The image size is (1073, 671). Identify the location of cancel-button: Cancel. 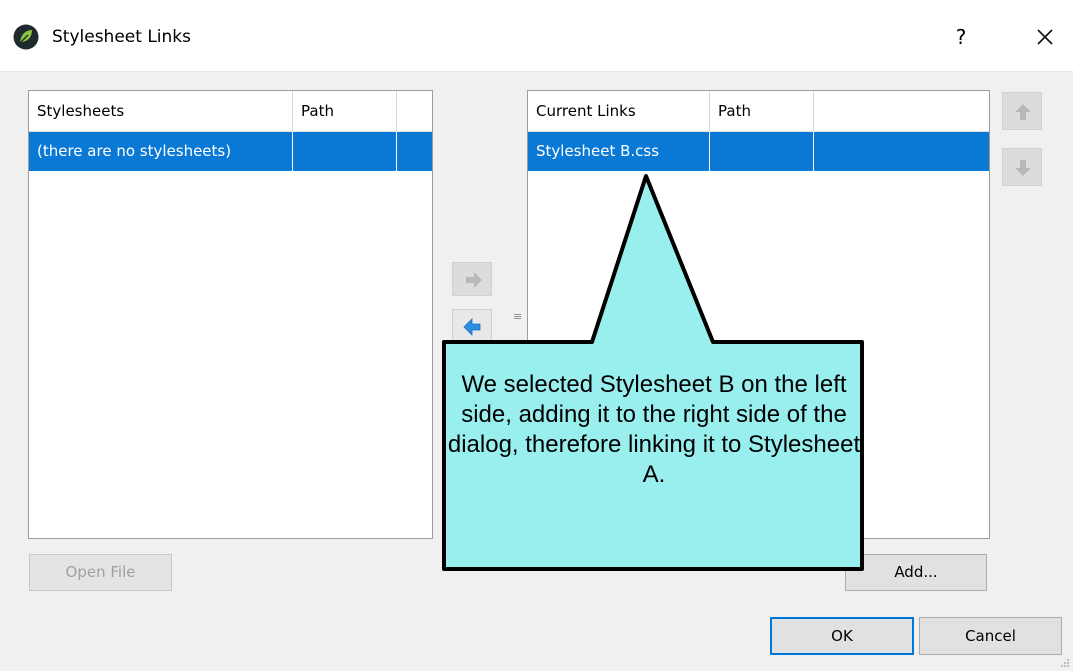
(990, 636).